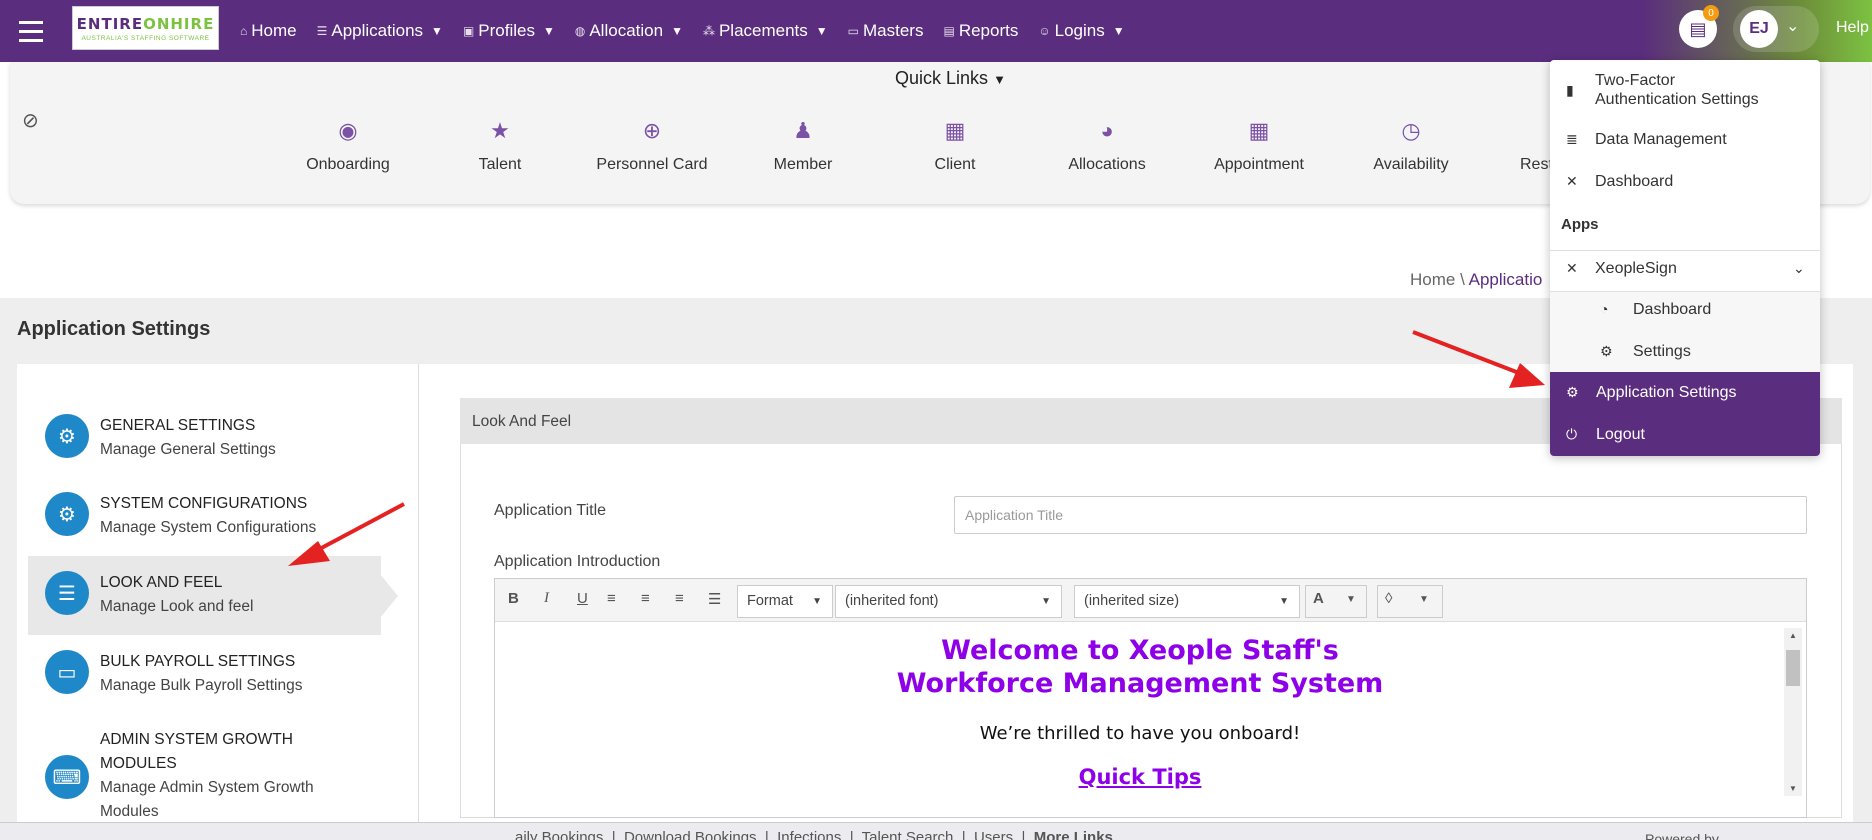  I want to click on nav-label: Profiles, so click(506, 30).